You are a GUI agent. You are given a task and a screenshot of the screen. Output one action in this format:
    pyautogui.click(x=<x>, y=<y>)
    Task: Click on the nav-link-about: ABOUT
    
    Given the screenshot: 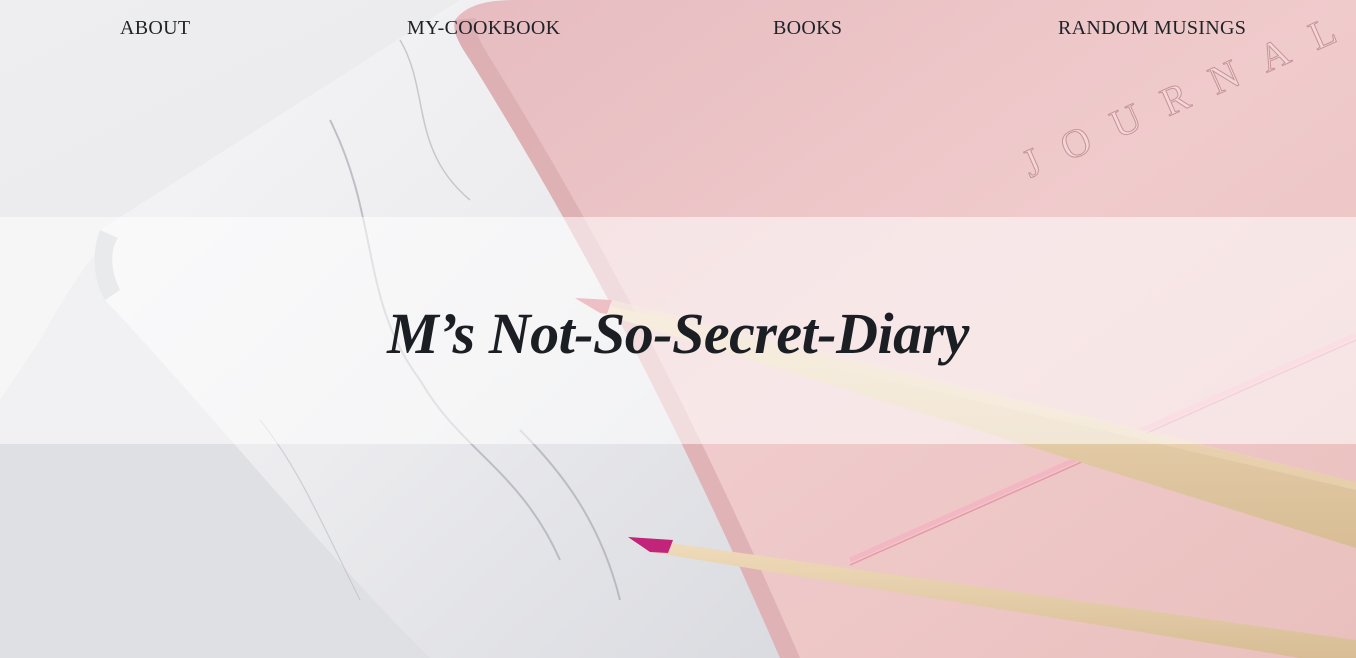 What is the action you would take?
    pyautogui.click(x=155, y=28)
    